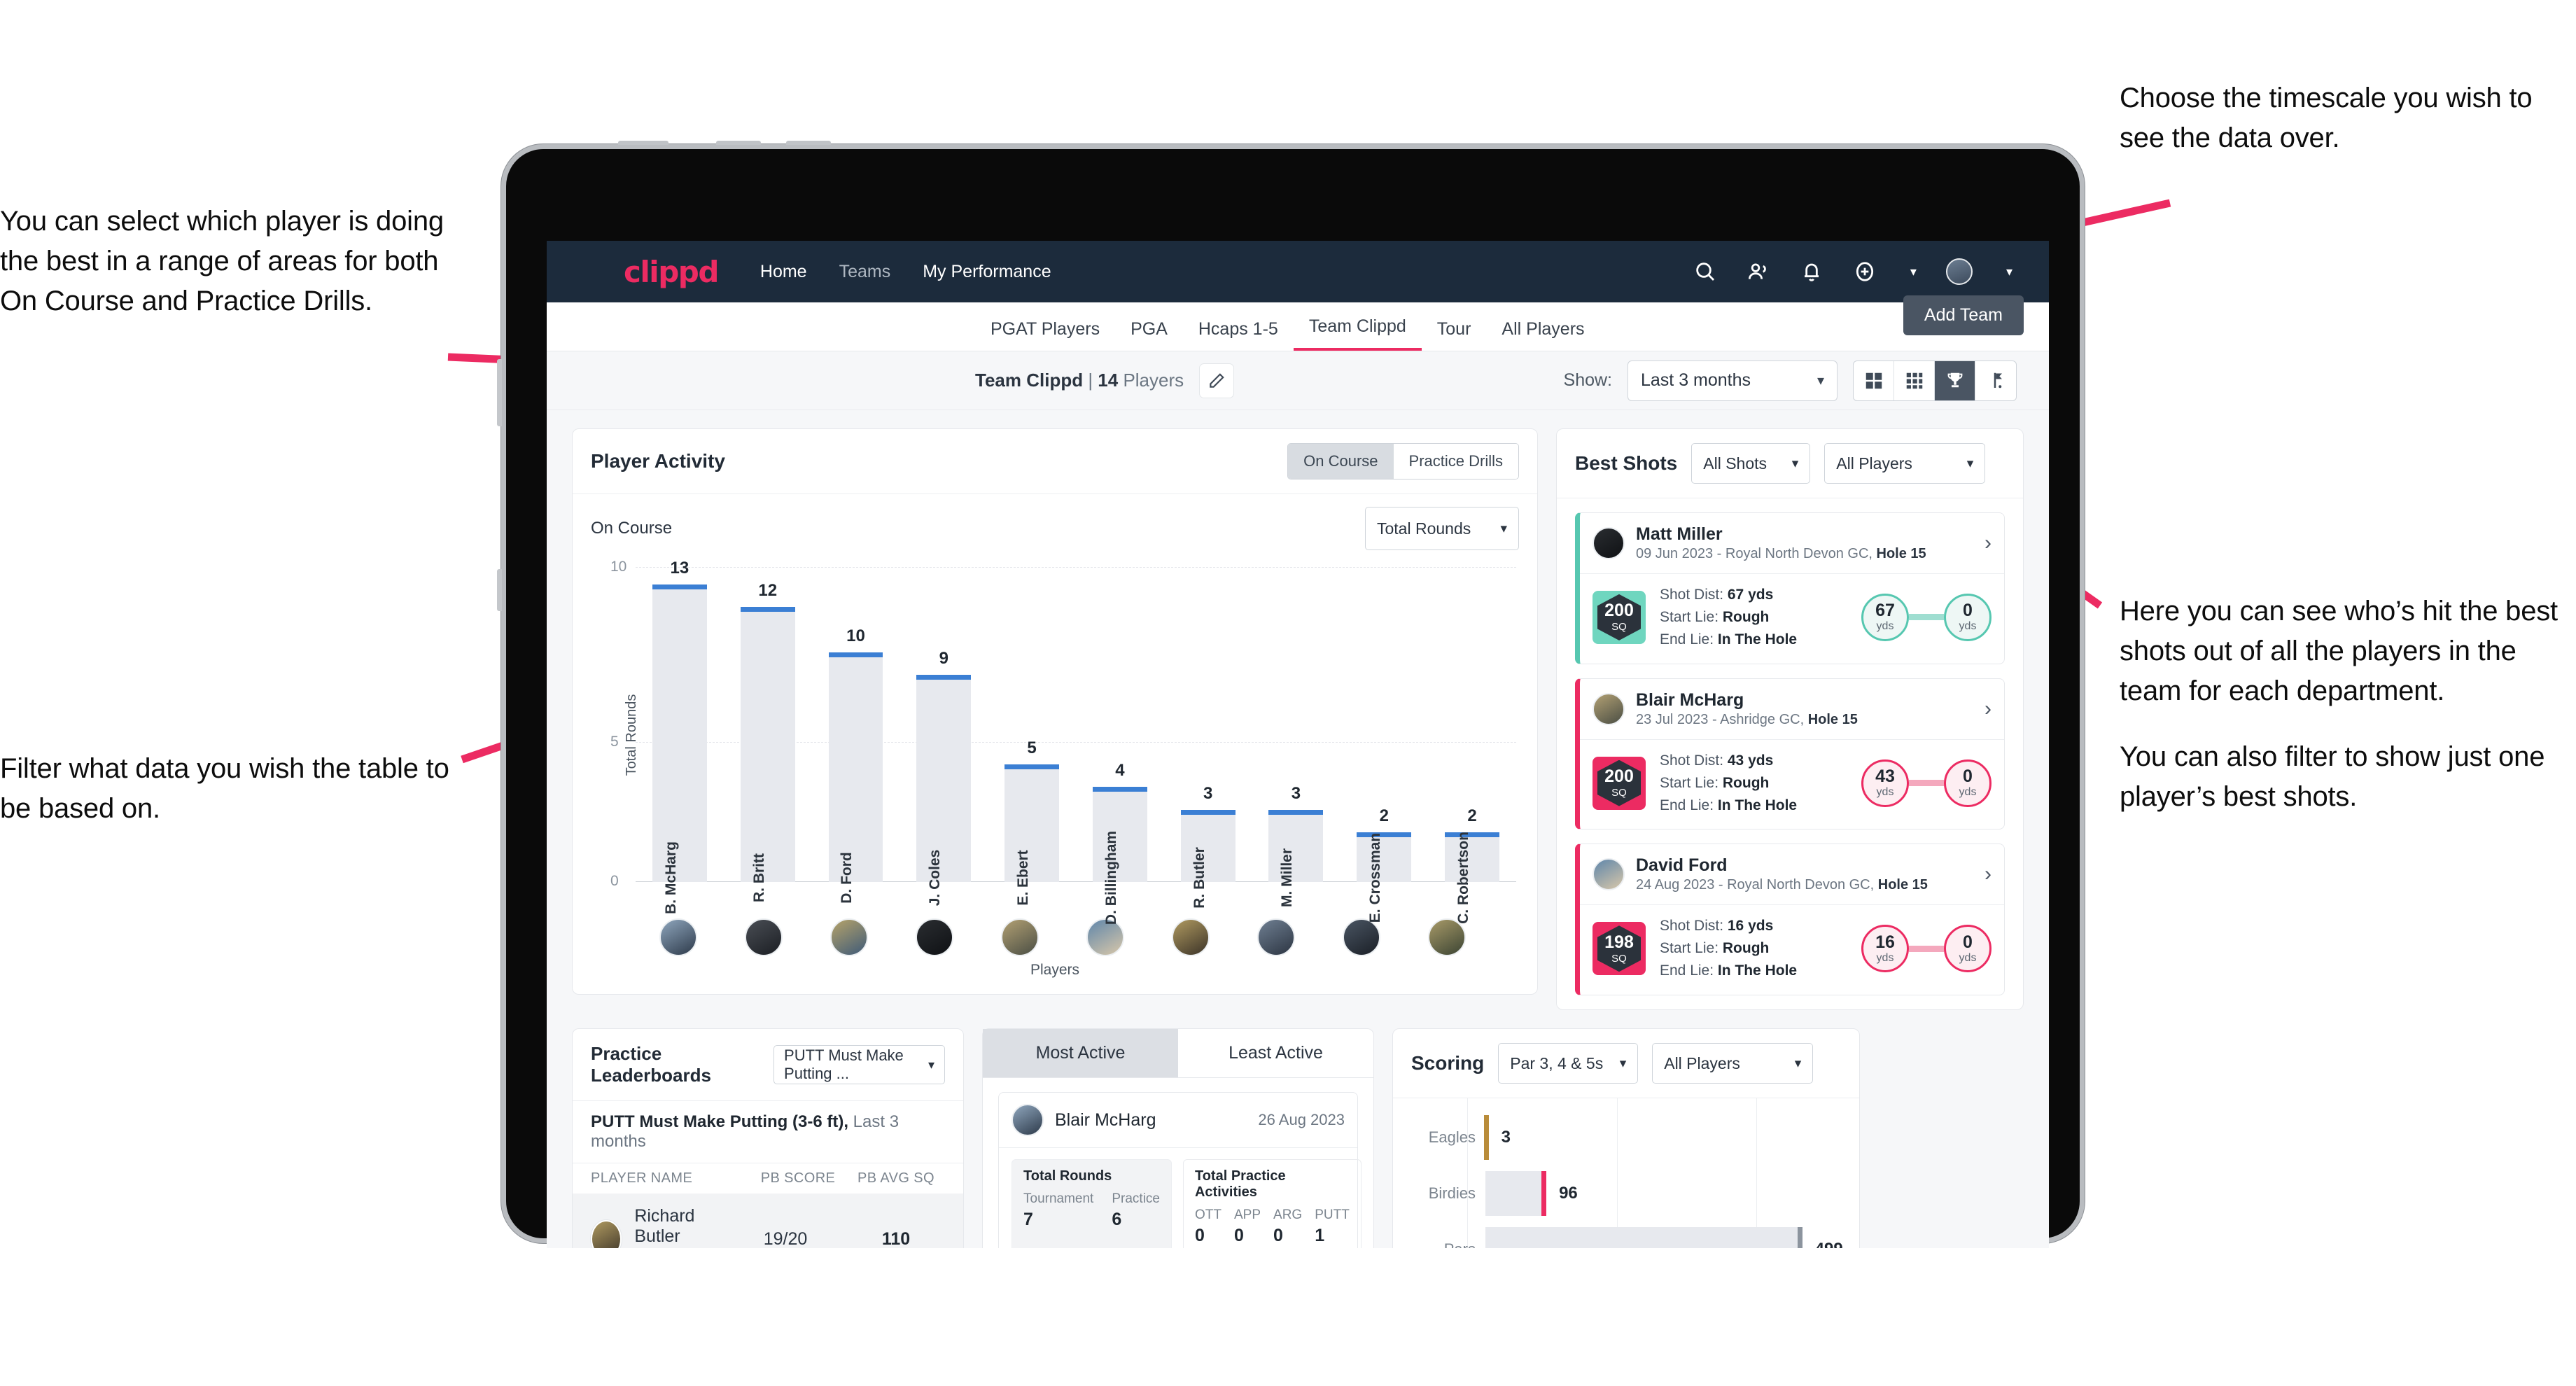 The height and width of the screenshot is (1386, 2576). I want to click on toggle-on-course: On Course, so click(1341, 461).